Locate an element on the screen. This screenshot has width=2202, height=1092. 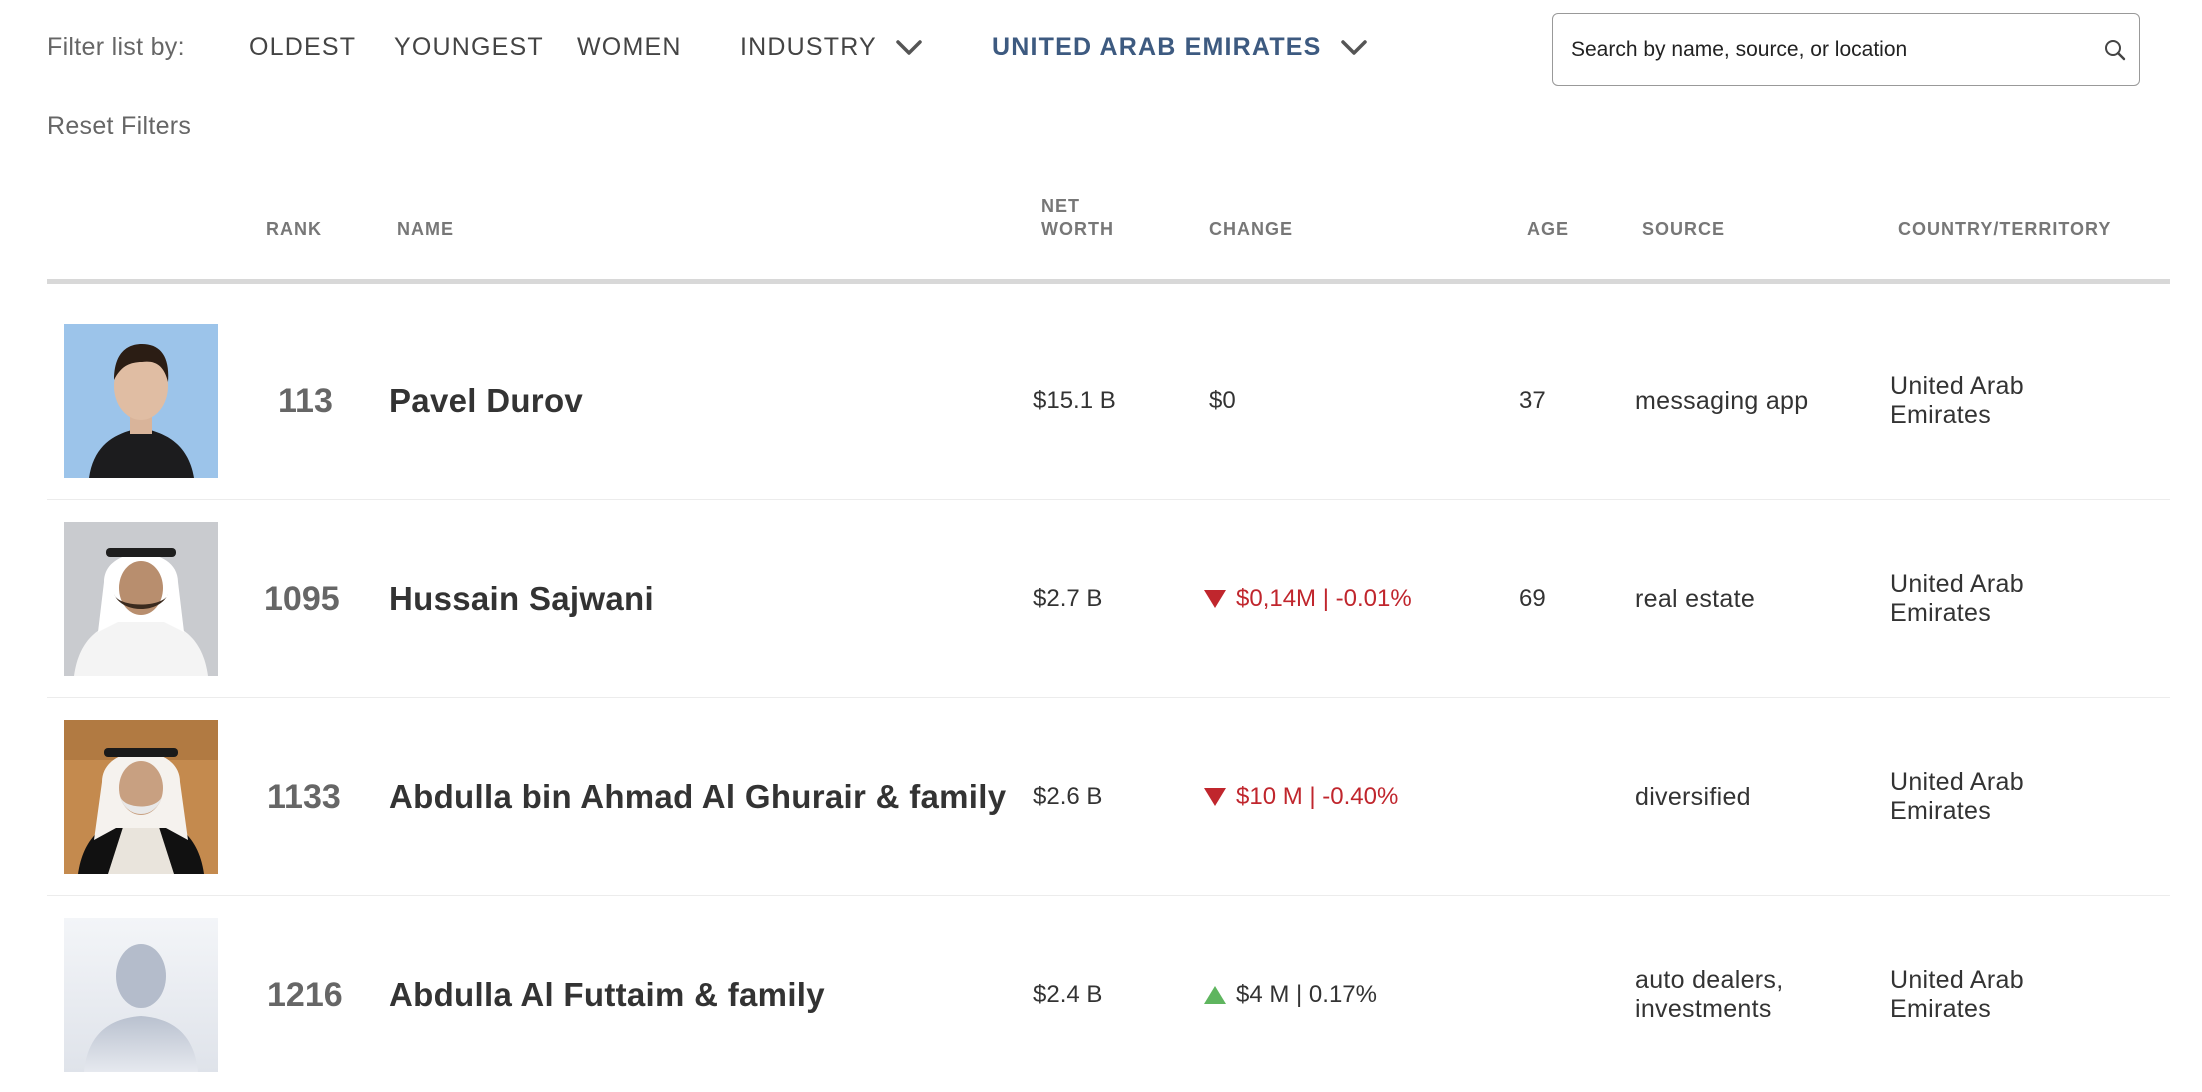
source-line: messaging app is located at coordinates (1722, 400).